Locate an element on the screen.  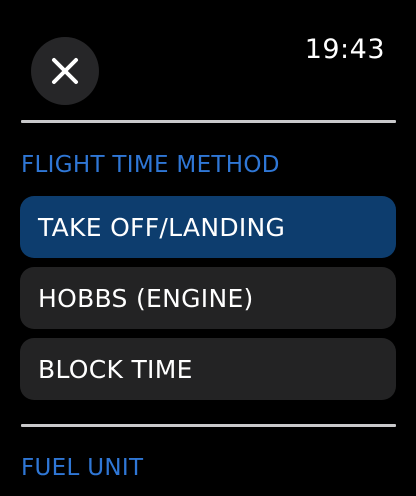
section-title-fuel-unit: FUEL UNIT is located at coordinates (82, 468).